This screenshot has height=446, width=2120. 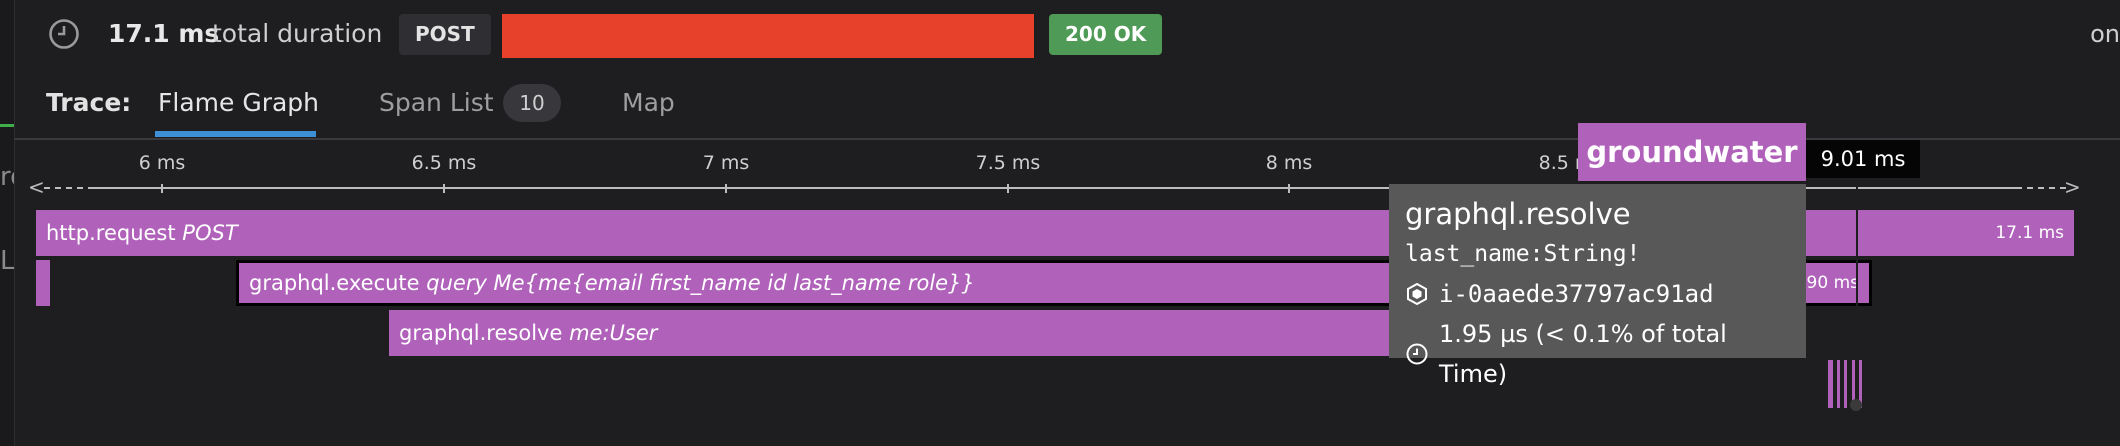 I want to click on tooltip-field: last_name:String!, so click(x=1523, y=254).